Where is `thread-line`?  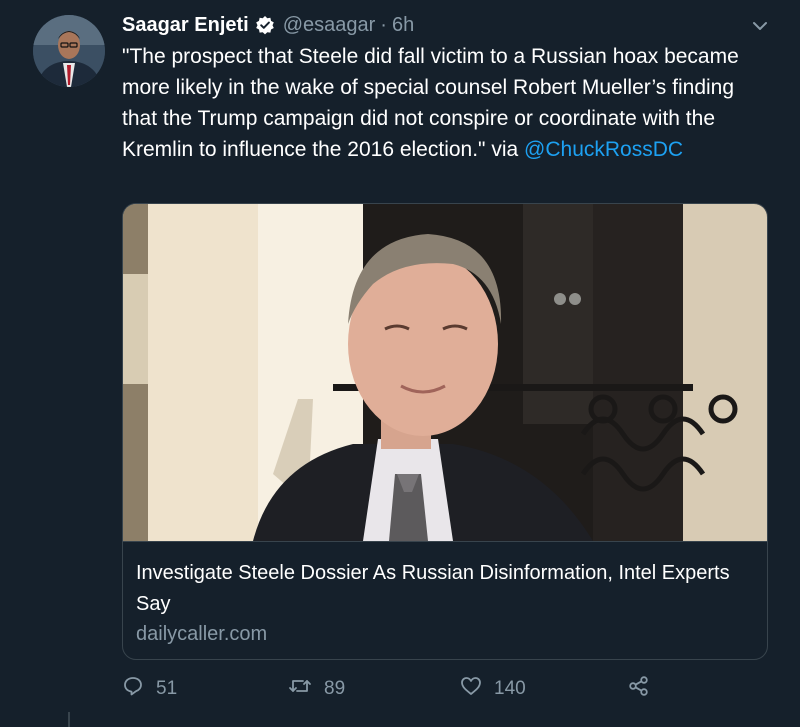
thread-line is located at coordinates (69, 719).